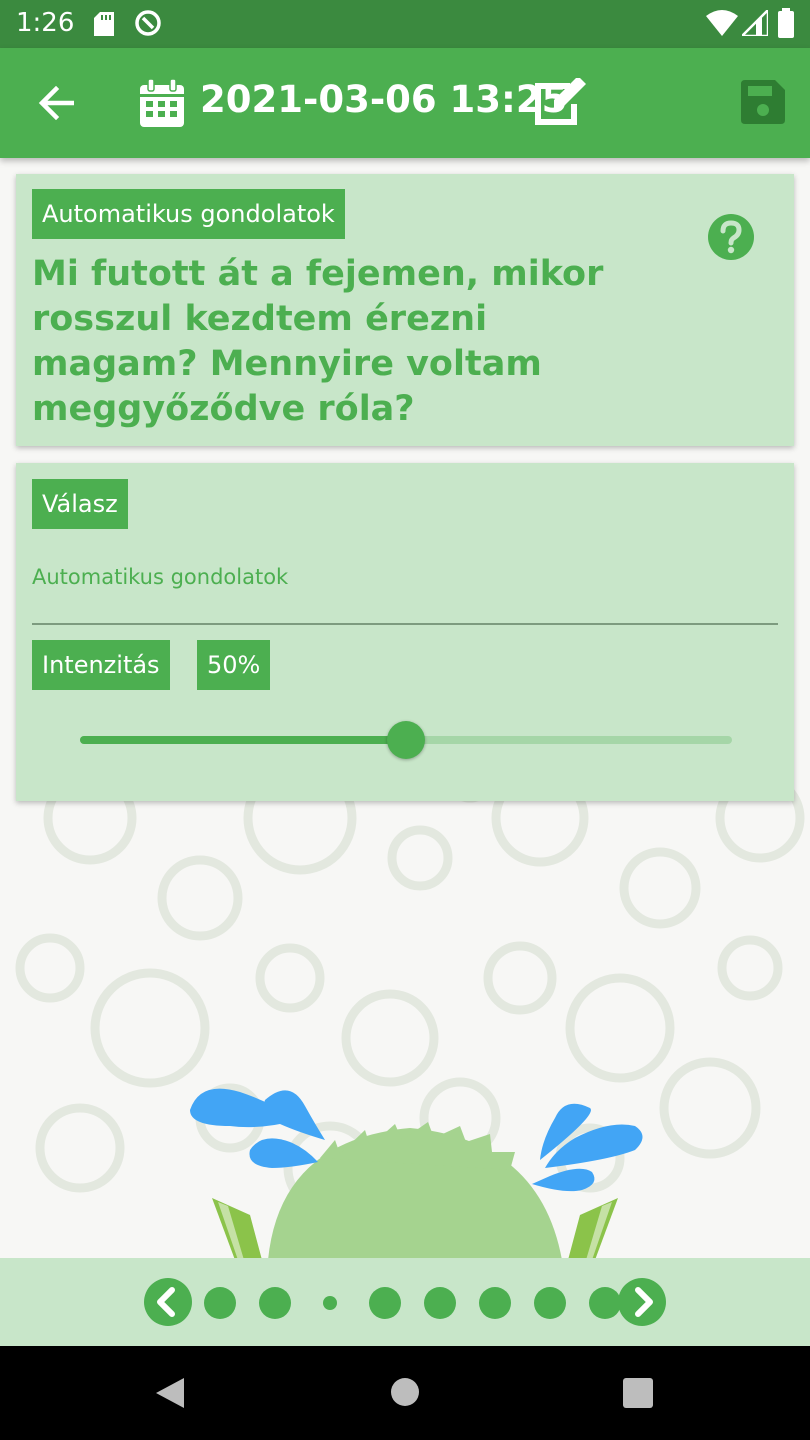  What do you see at coordinates (45, 23) in the screenshot?
I see `status-time: 1:26` at bounding box center [45, 23].